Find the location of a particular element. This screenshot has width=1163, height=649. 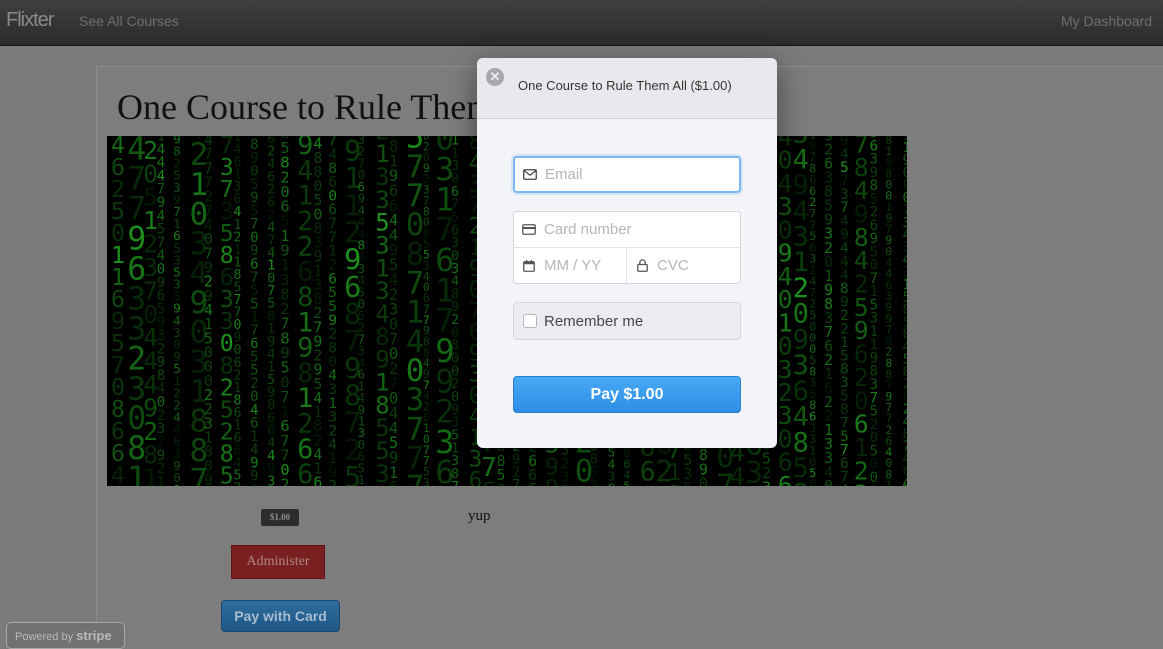

expiry-placeholder: MM / YY is located at coordinates (573, 265).